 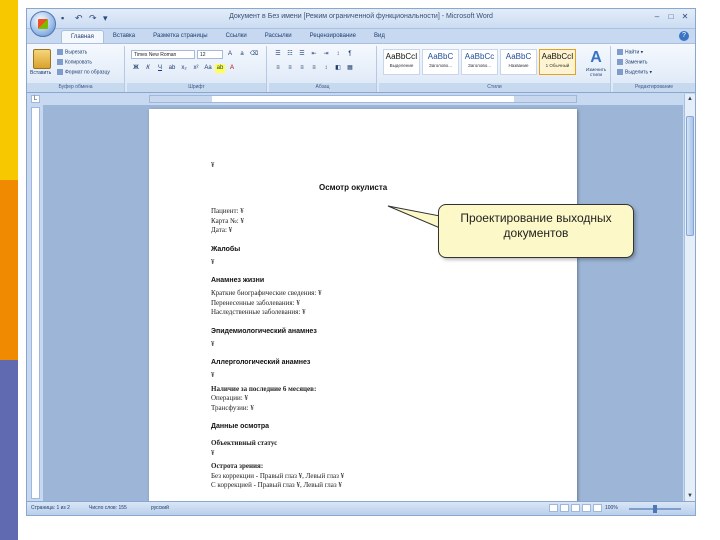 I want to click on page-count: Страница: 1 из 2, so click(x=50, y=508).